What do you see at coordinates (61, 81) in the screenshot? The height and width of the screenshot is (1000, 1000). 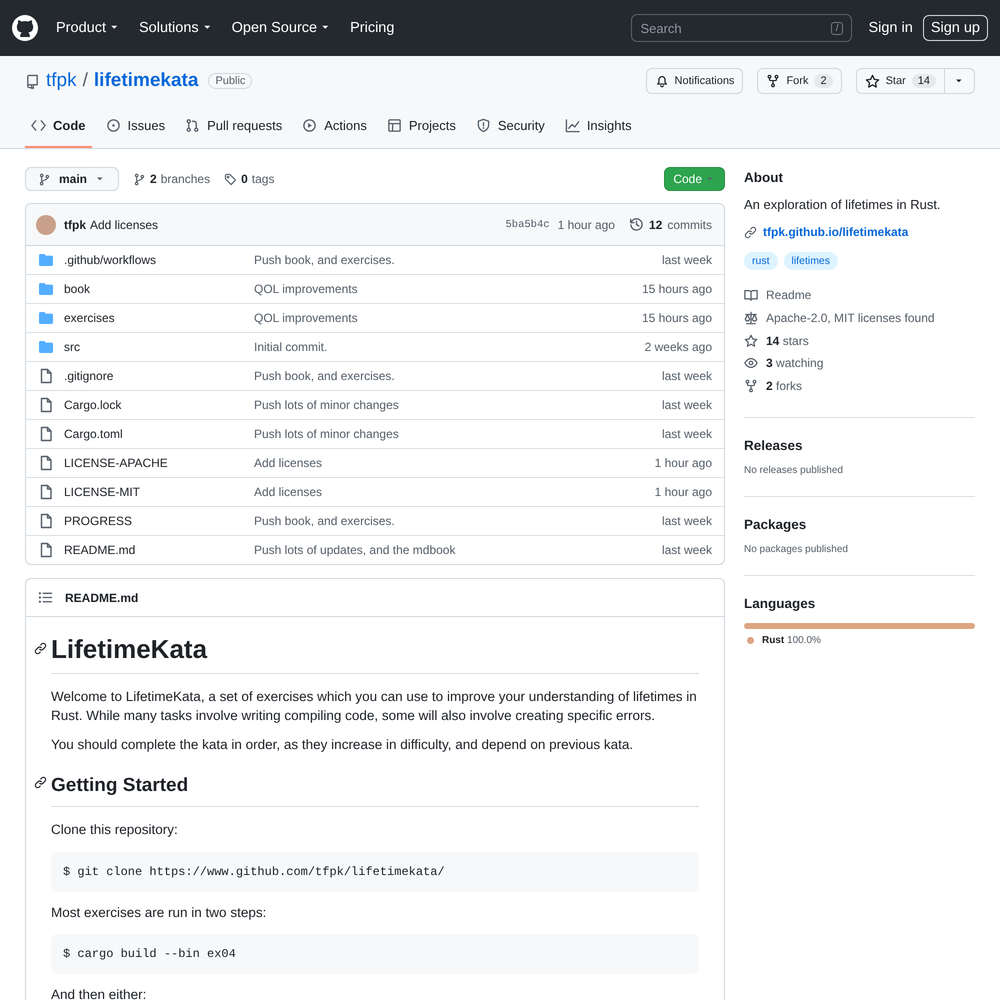 I see `owner-link: tfpk` at bounding box center [61, 81].